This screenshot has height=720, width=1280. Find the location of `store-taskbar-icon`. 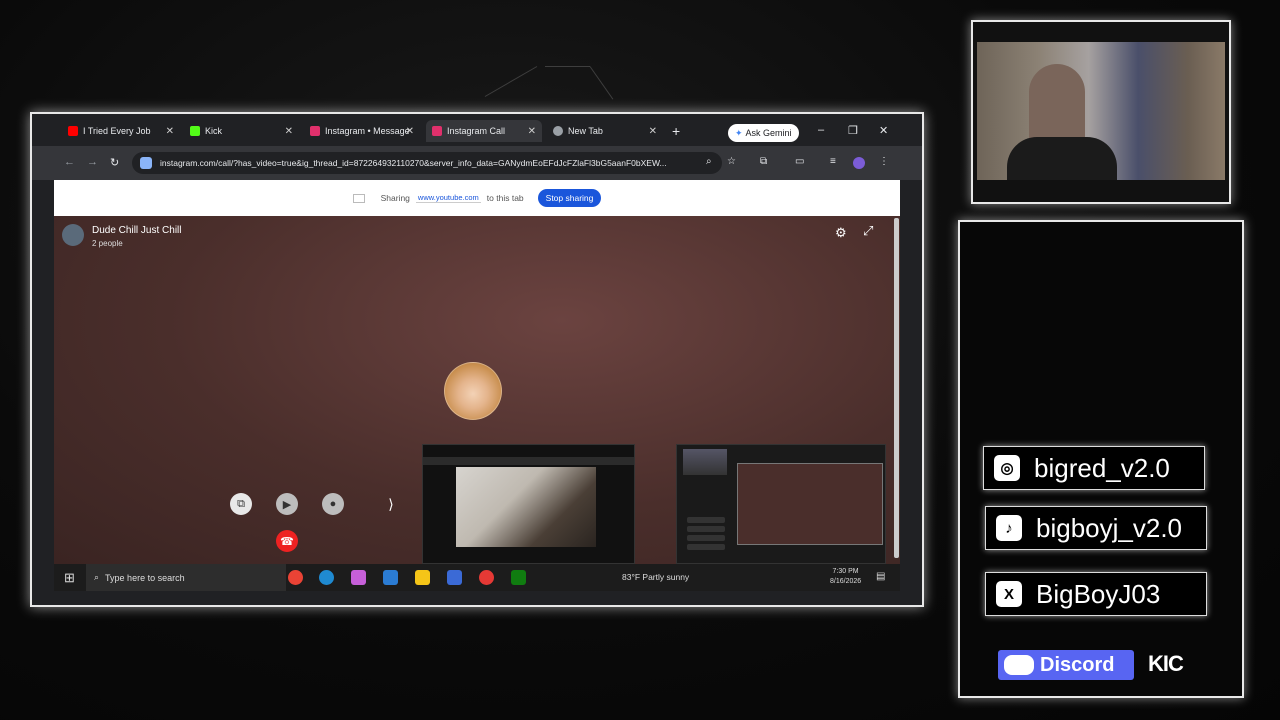

store-taskbar-icon is located at coordinates (454, 577).